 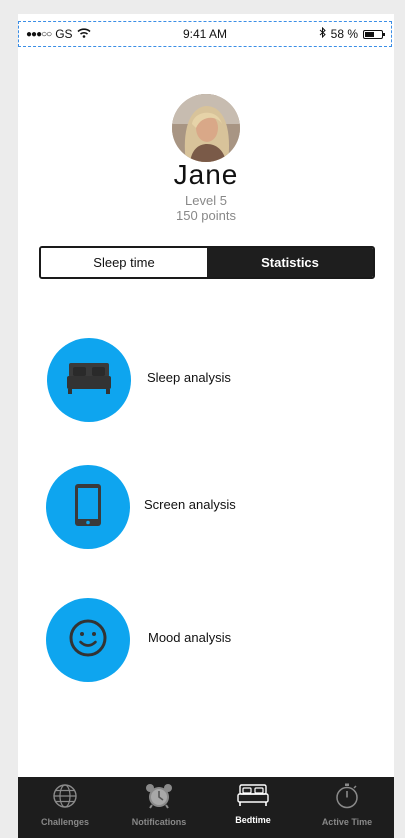 I want to click on view-segmented-control: Sleep time Statistics, so click(x=207, y=262).